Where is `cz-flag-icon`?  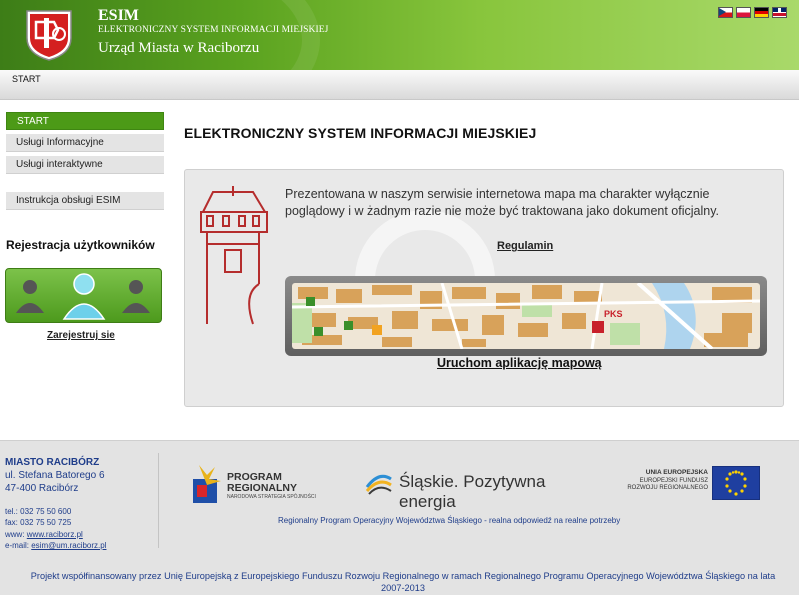 cz-flag-icon is located at coordinates (725, 12).